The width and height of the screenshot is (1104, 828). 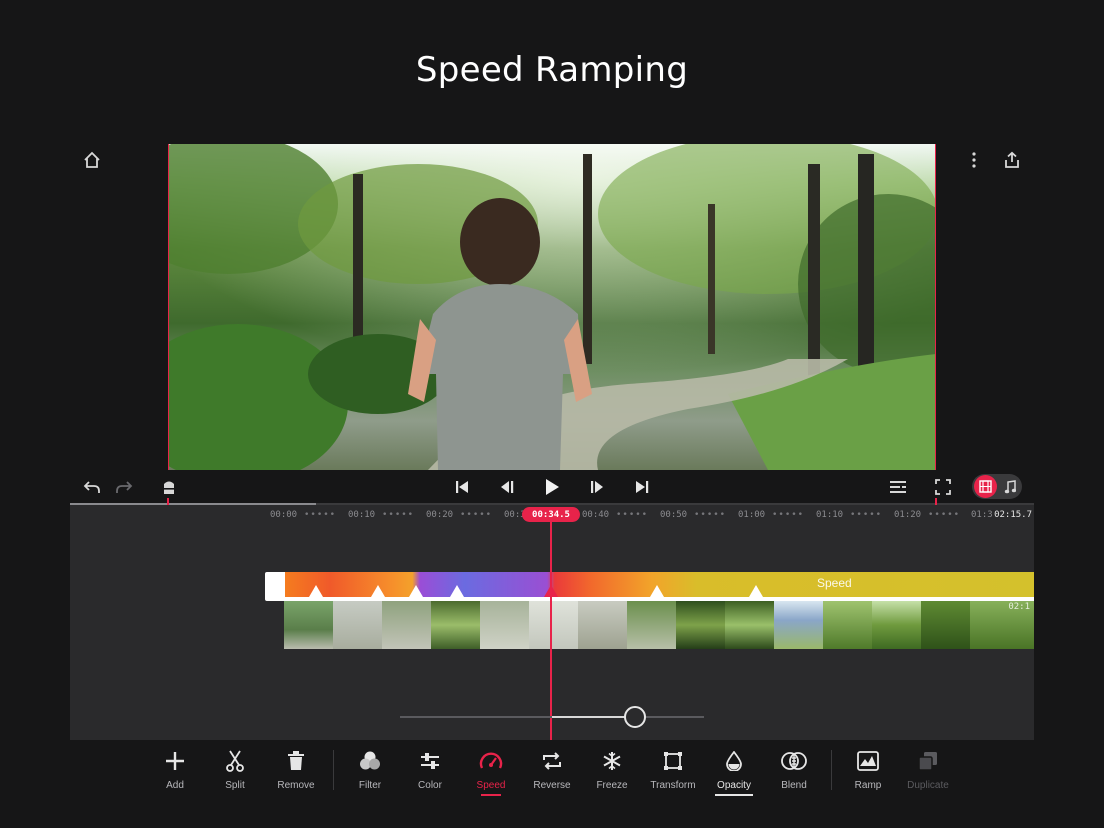 I want to click on fullscreen-icon, so click(x=943, y=487).